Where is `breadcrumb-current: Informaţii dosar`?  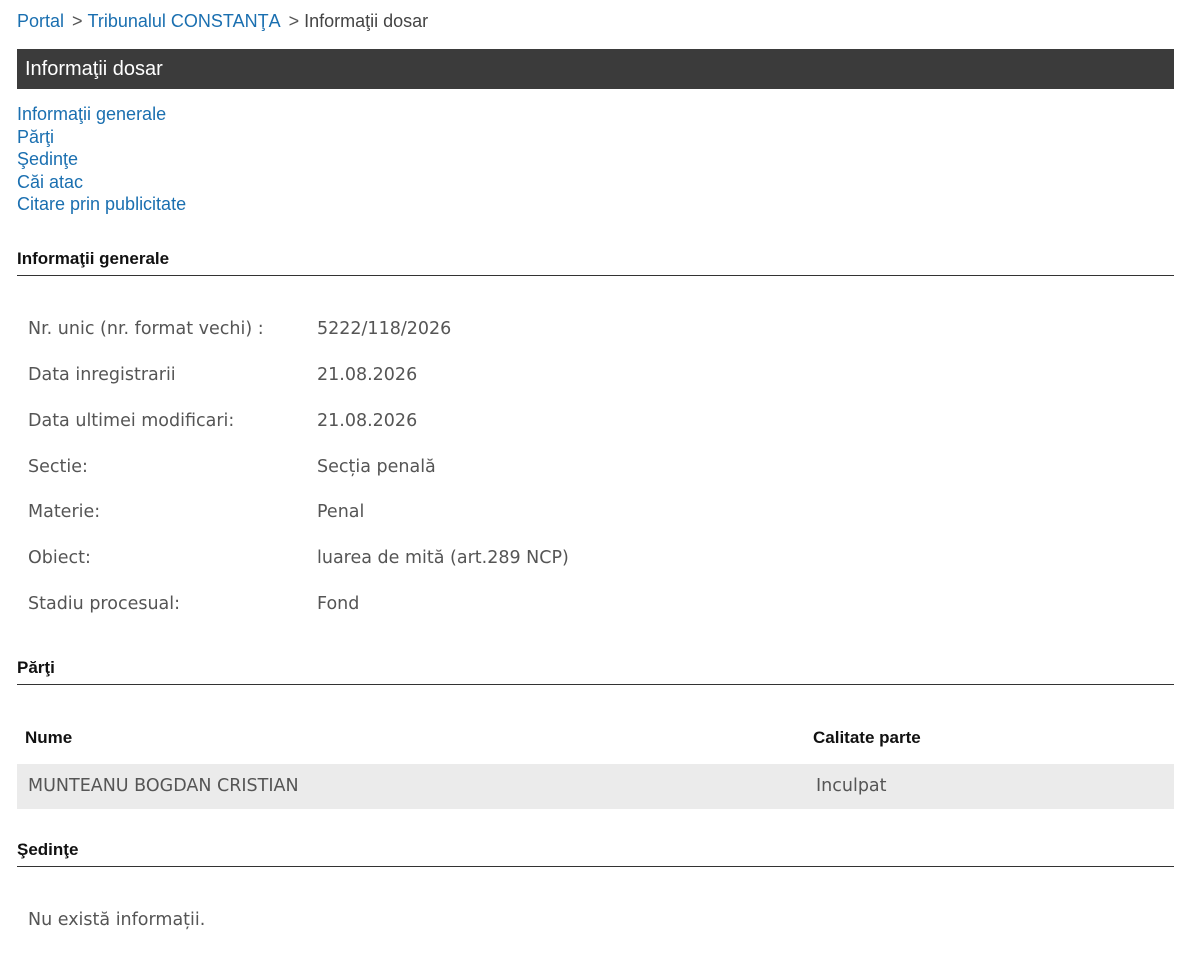 breadcrumb-current: Informaţii dosar is located at coordinates (366, 21).